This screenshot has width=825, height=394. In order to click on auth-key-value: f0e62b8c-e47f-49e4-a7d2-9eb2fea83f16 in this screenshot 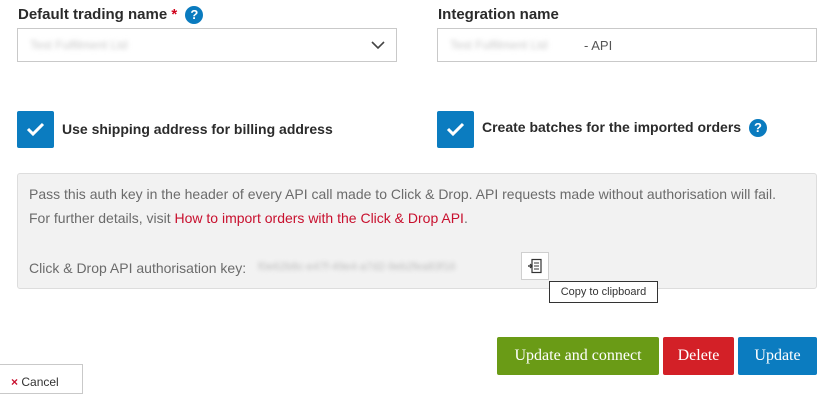, I will do `click(357, 267)`.